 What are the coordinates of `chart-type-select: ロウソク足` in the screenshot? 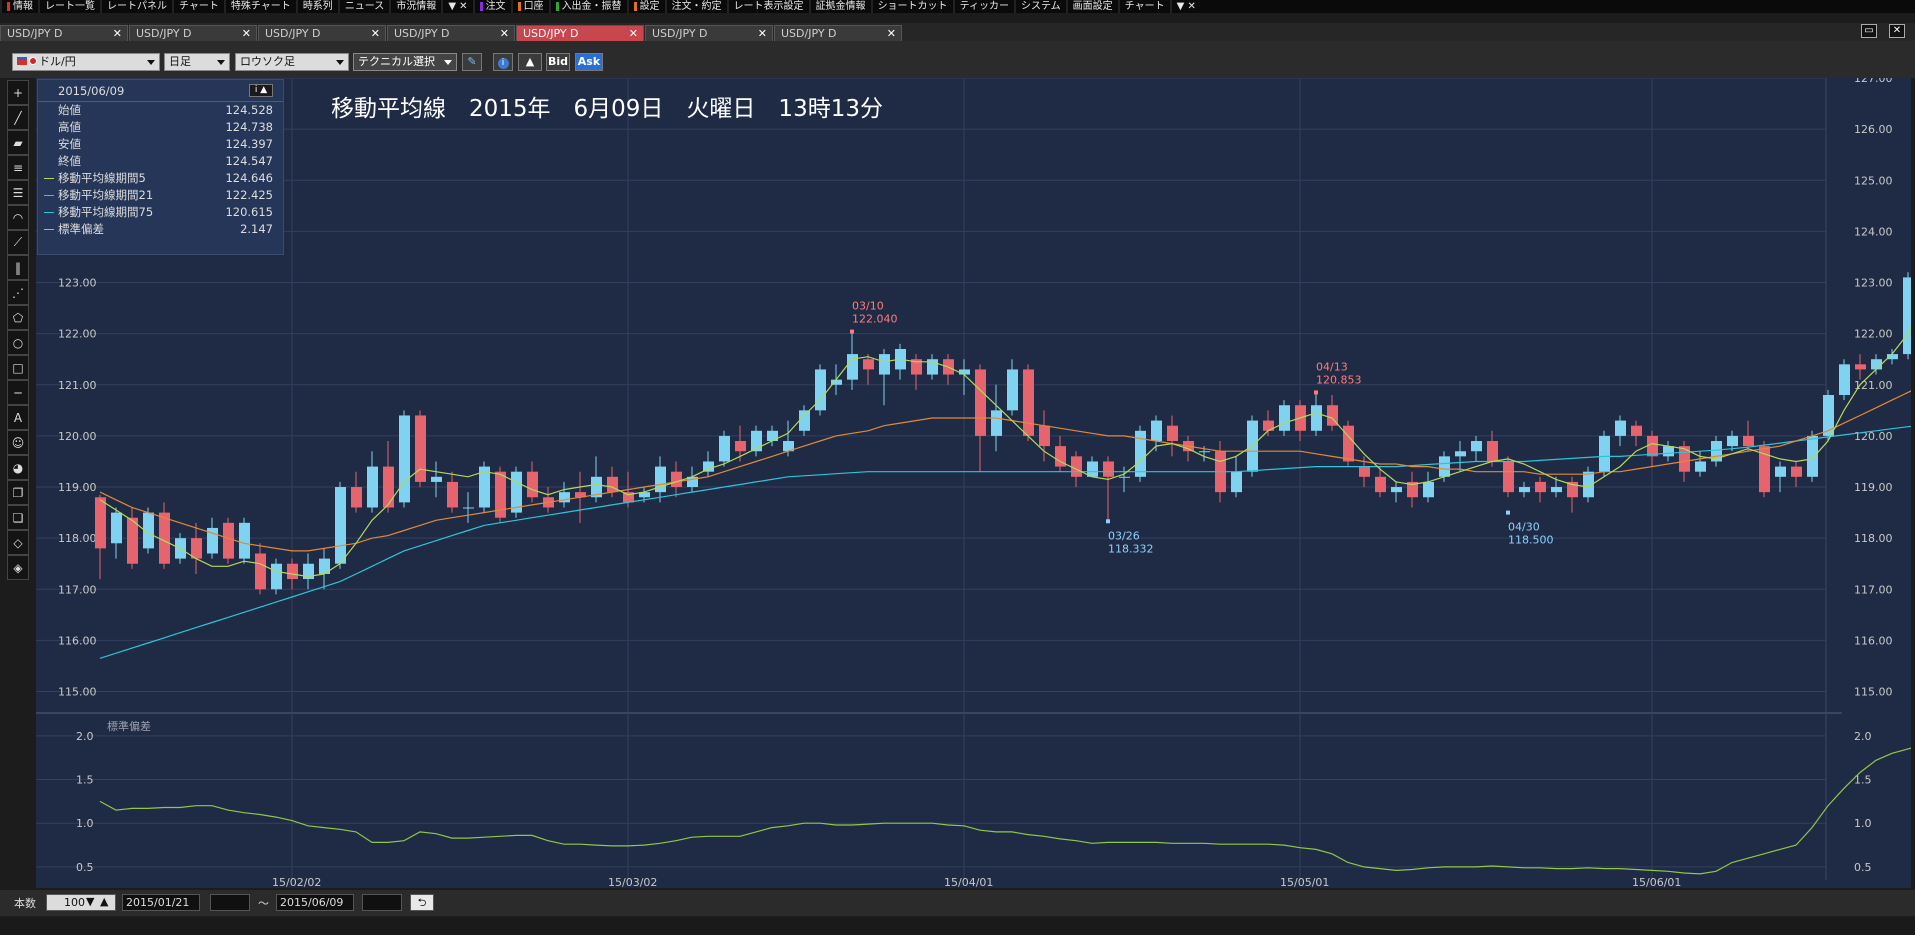 It's located at (292, 62).